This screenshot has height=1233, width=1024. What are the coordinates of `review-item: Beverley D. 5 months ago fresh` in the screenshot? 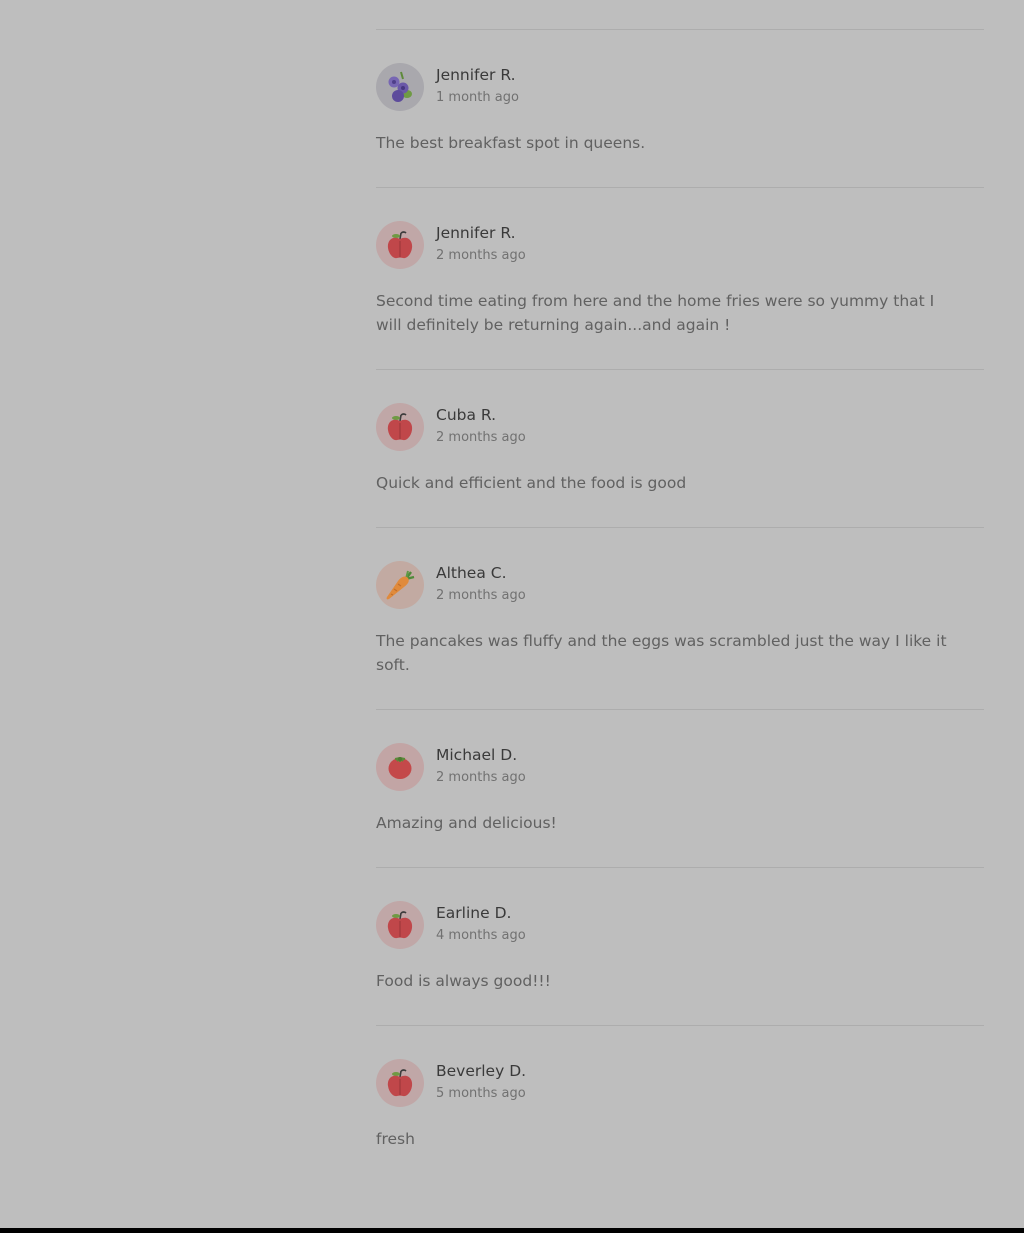 It's located at (680, 1104).